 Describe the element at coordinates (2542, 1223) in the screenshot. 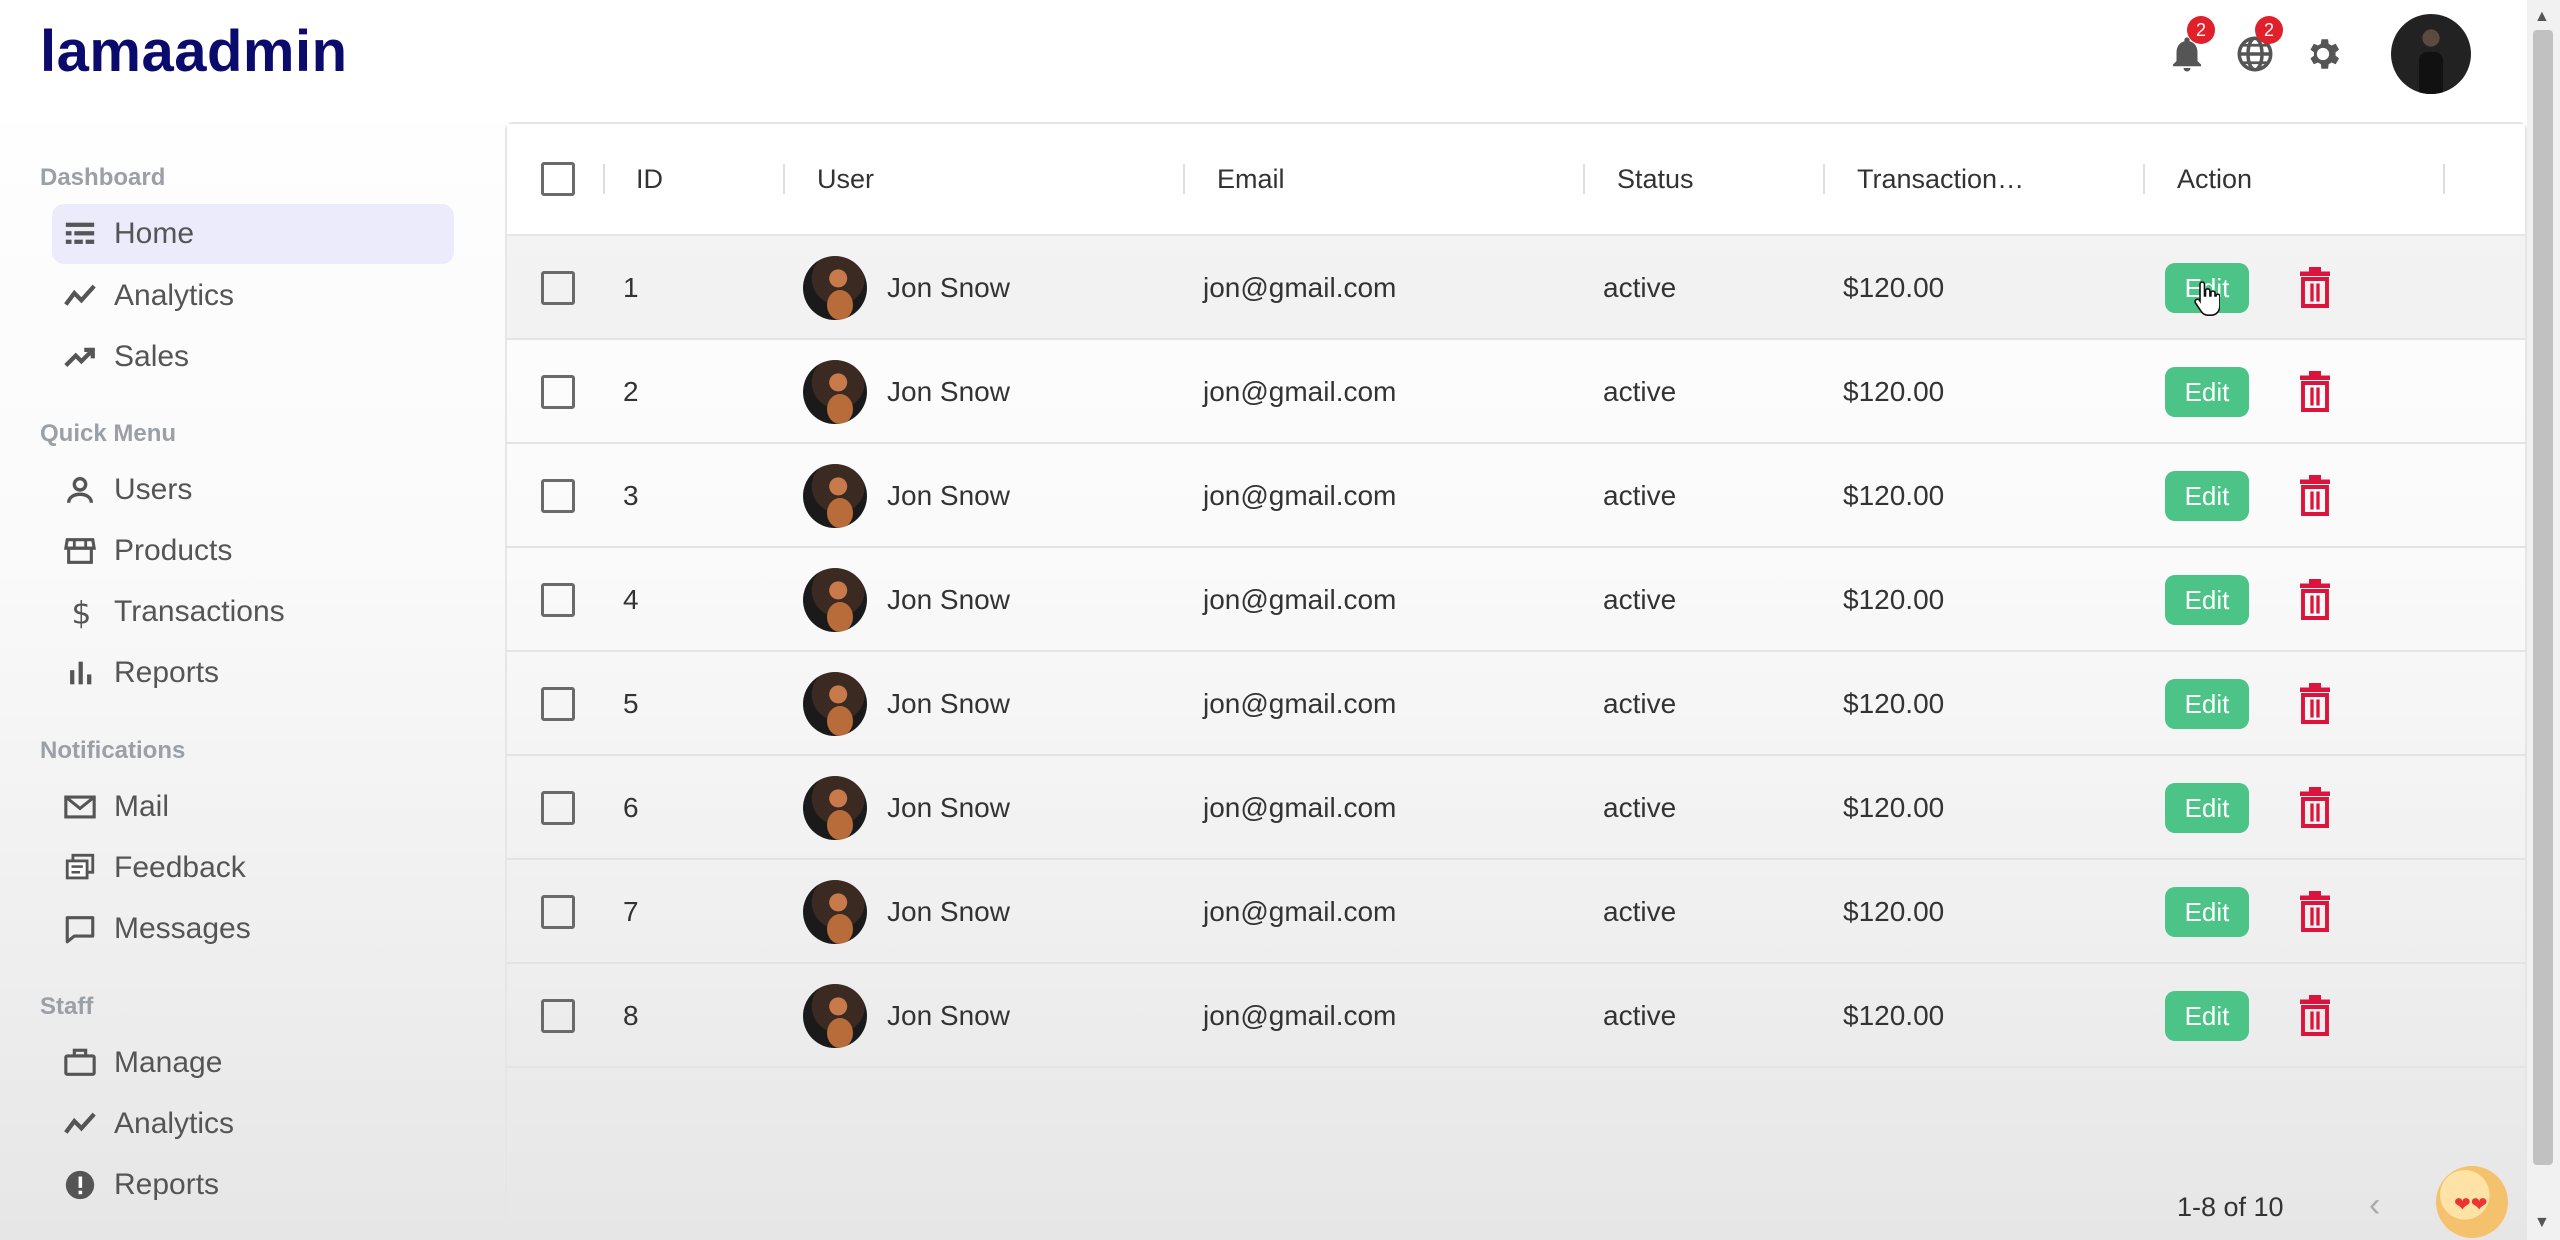

I see `scroll-down-arrow: ▼` at that location.